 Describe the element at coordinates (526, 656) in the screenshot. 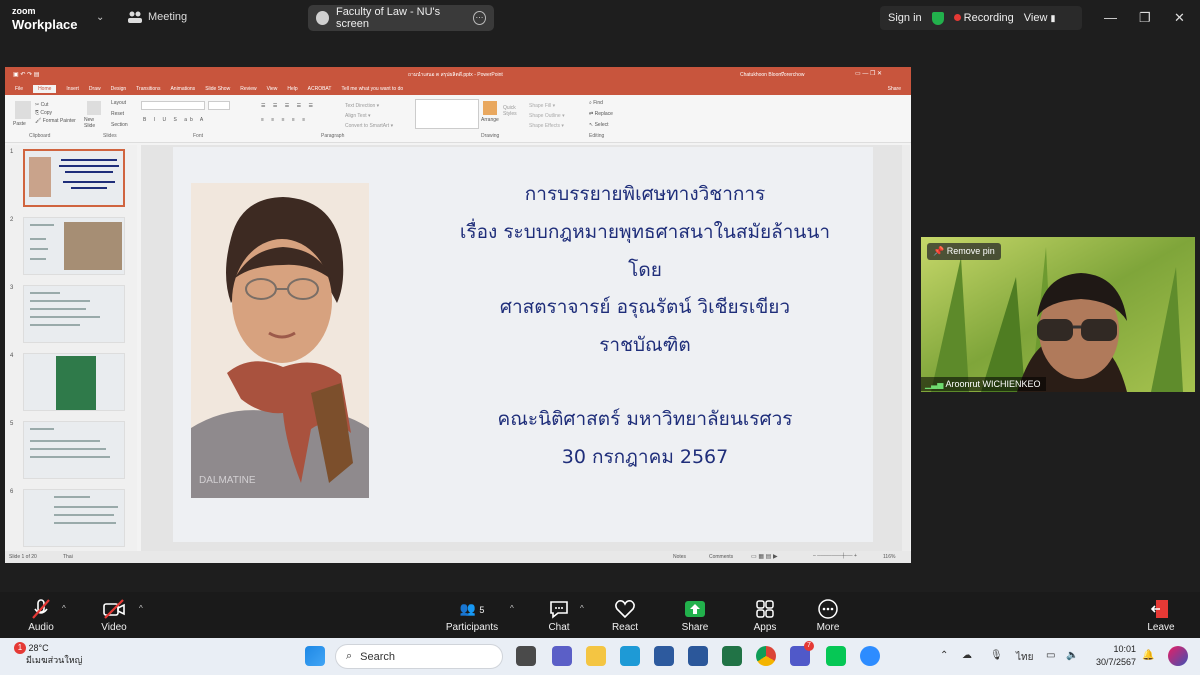

I see `task-view-icon` at that location.